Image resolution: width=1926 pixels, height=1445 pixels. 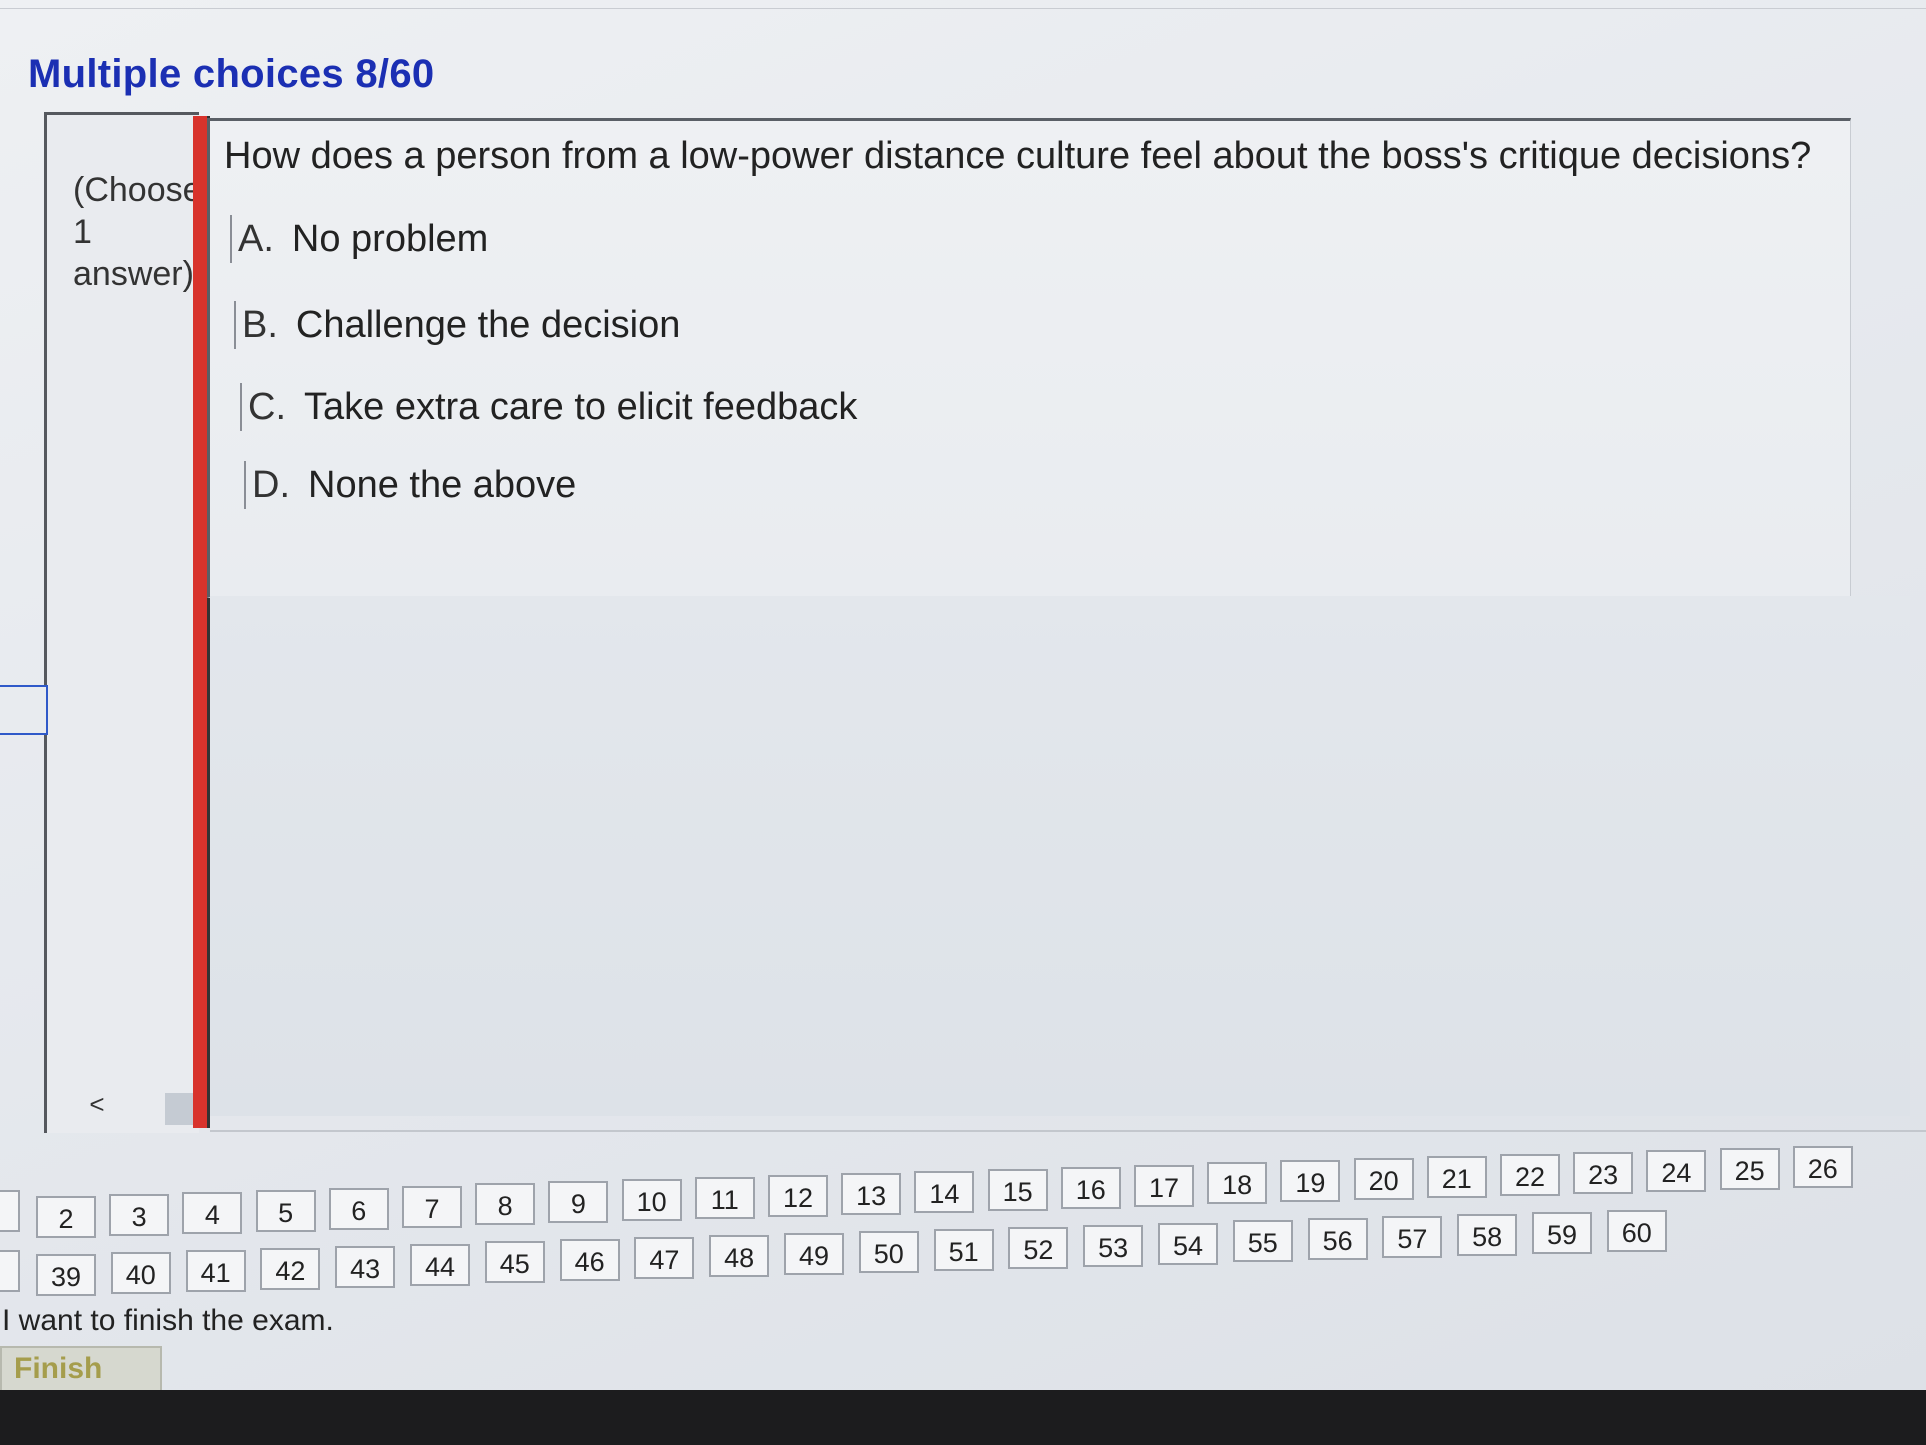 What do you see at coordinates (1337, 1239) in the screenshot?
I see `question-nav-button: 56` at bounding box center [1337, 1239].